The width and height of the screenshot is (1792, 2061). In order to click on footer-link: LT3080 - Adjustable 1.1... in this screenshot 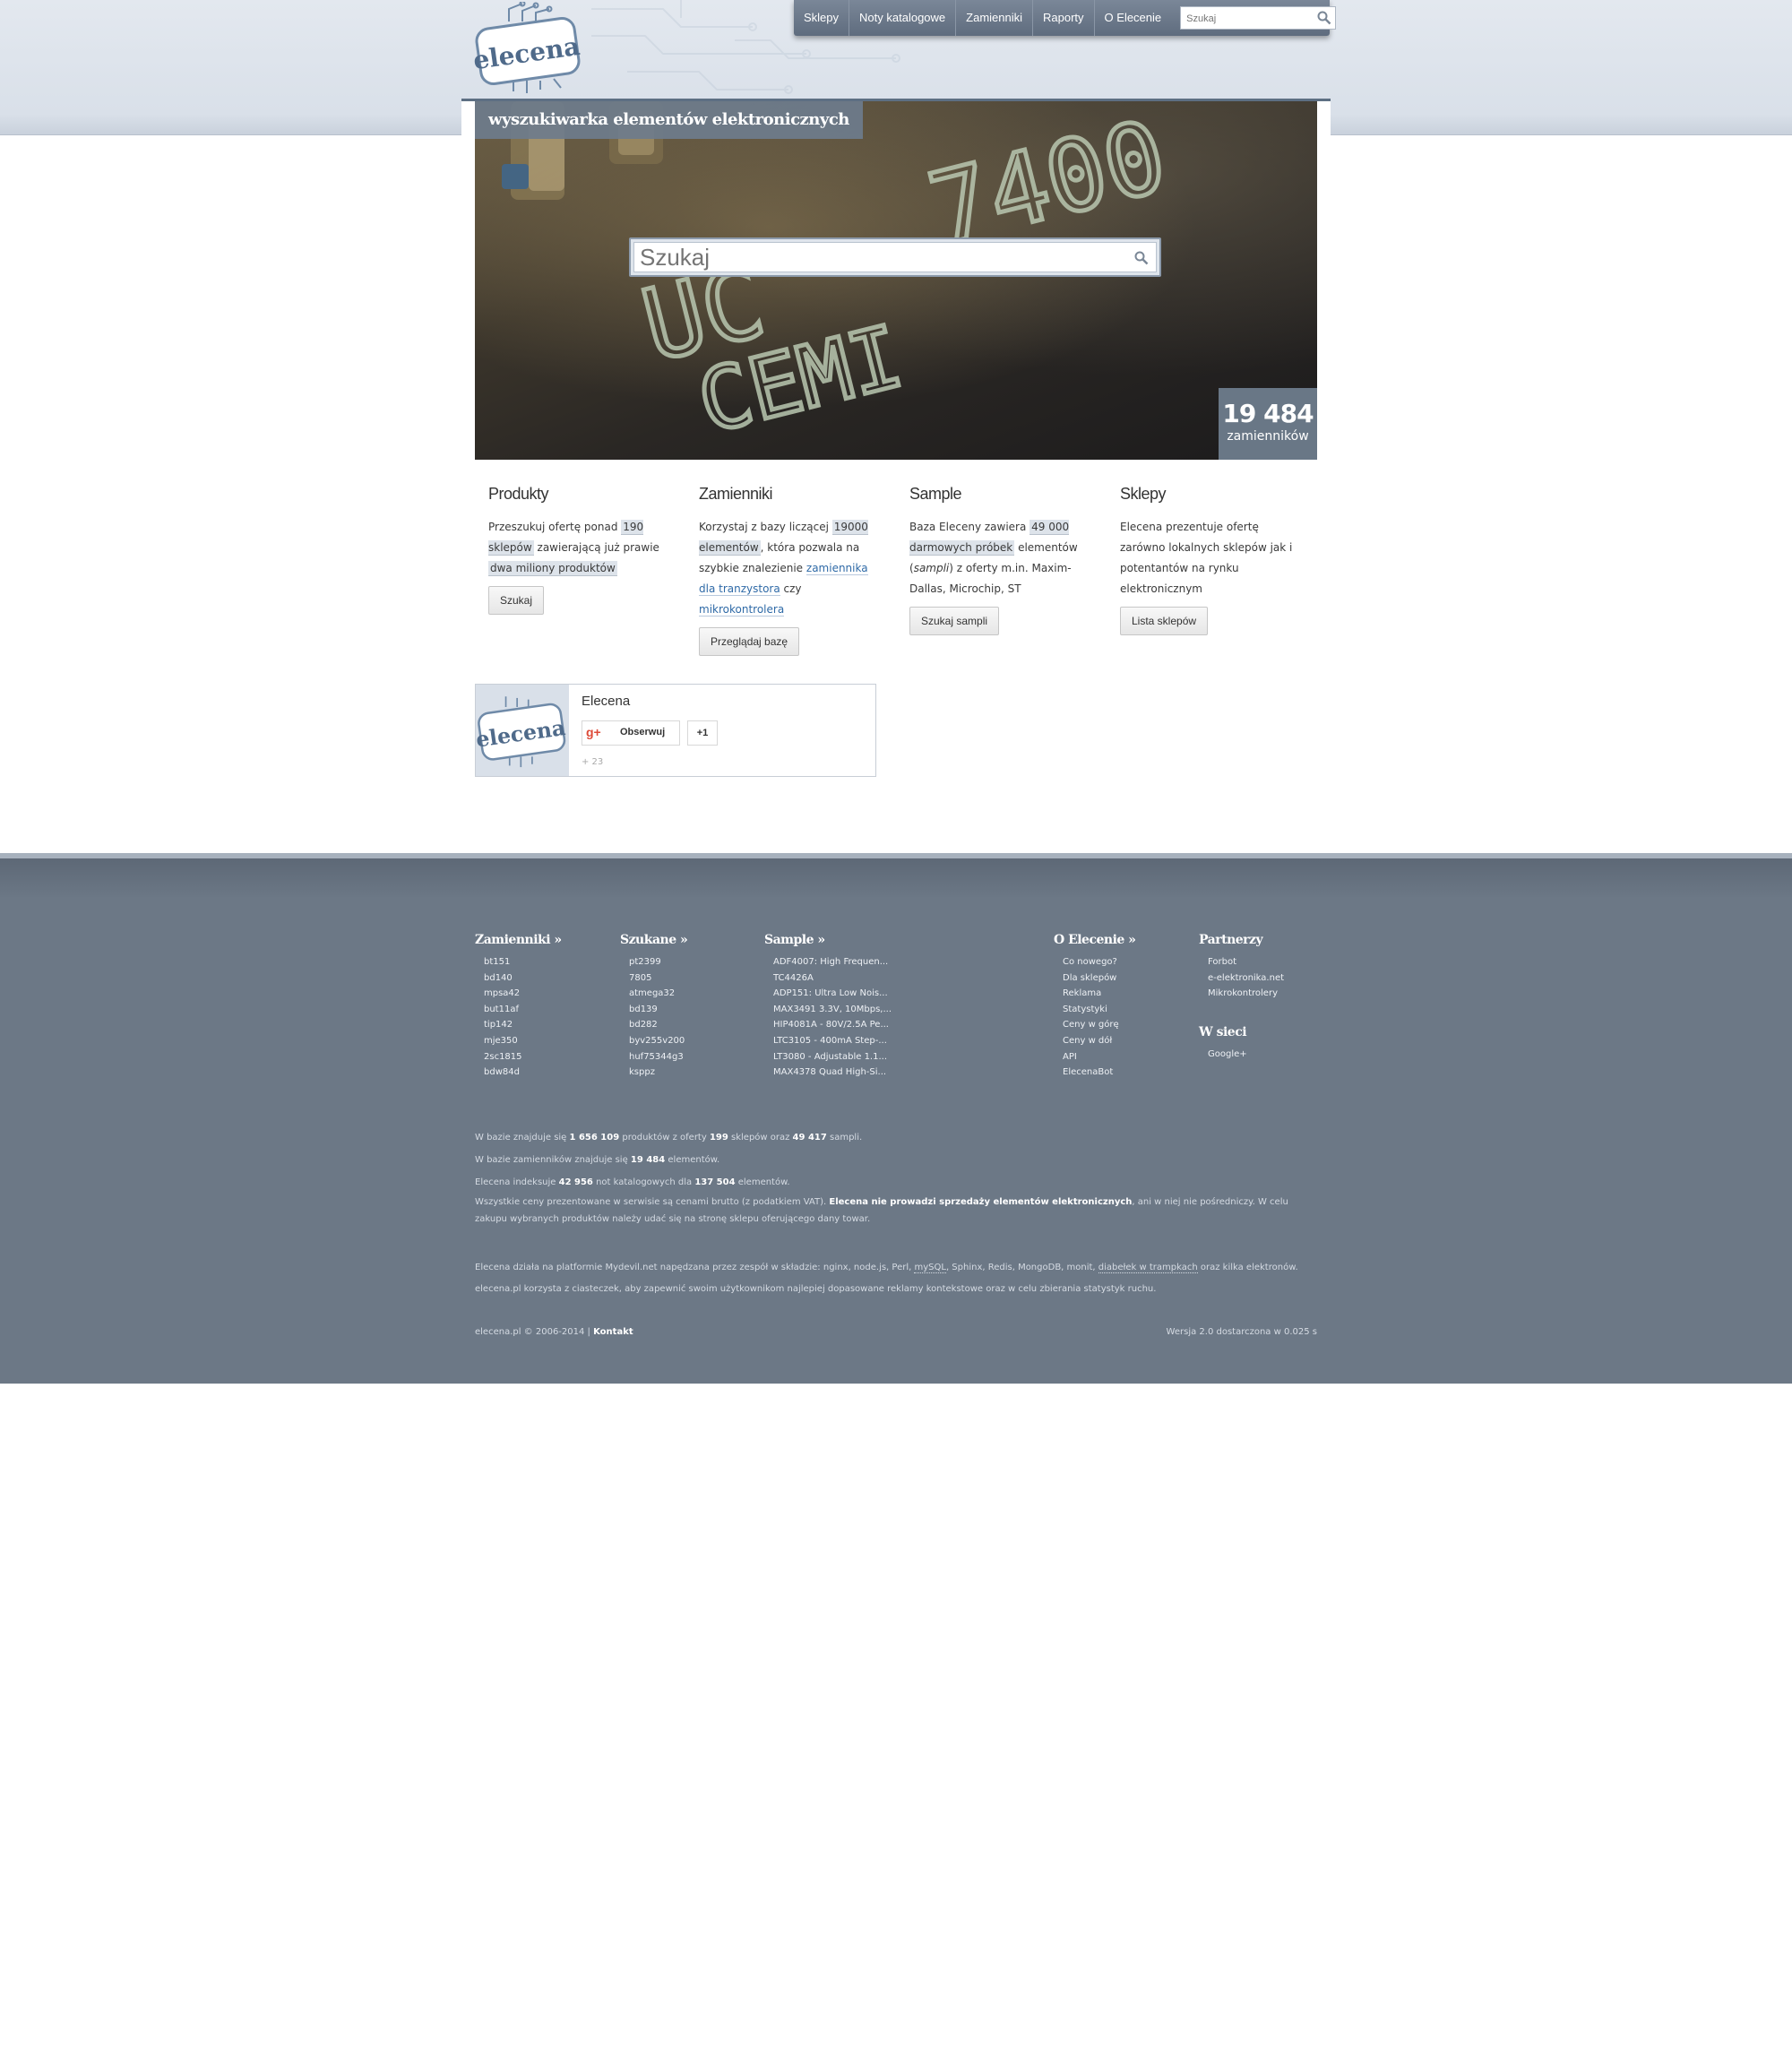, I will do `click(833, 1057)`.